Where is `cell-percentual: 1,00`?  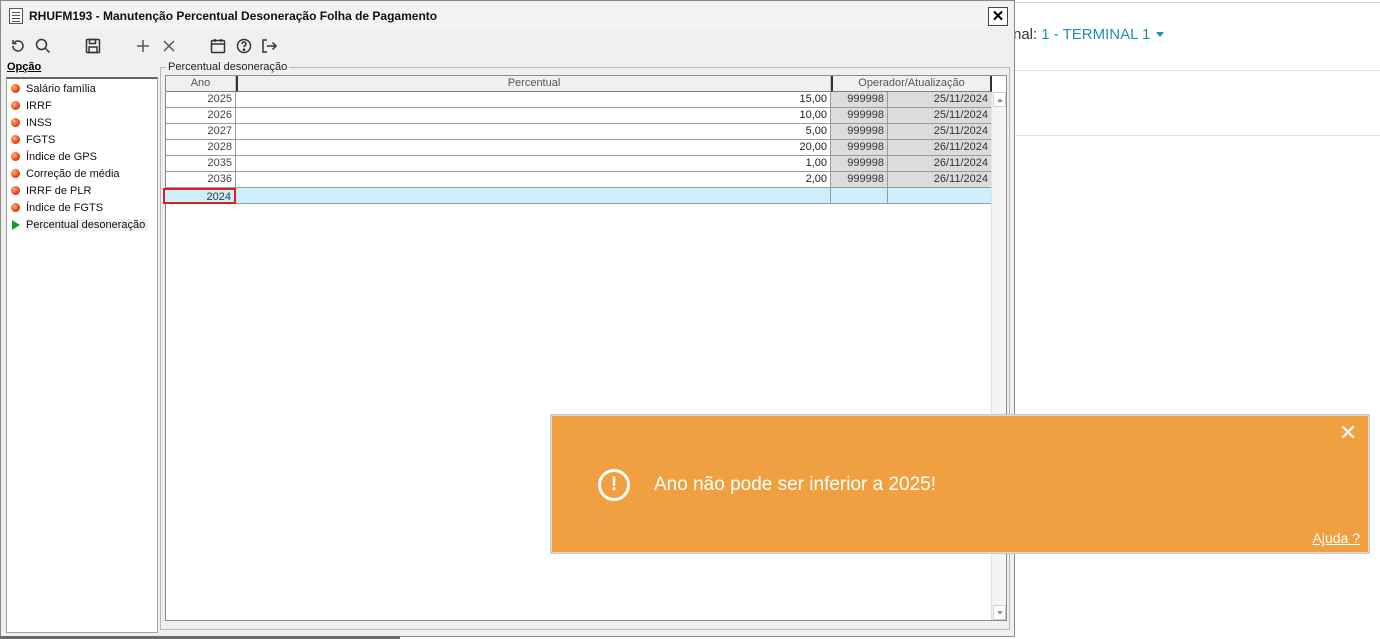
cell-percentual: 1,00 is located at coordinates (533, 164).